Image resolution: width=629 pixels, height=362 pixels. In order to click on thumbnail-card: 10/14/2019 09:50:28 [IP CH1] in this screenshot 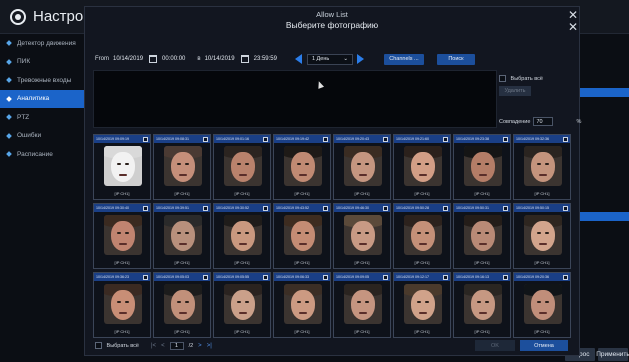, I will do `click(422, 236)`.